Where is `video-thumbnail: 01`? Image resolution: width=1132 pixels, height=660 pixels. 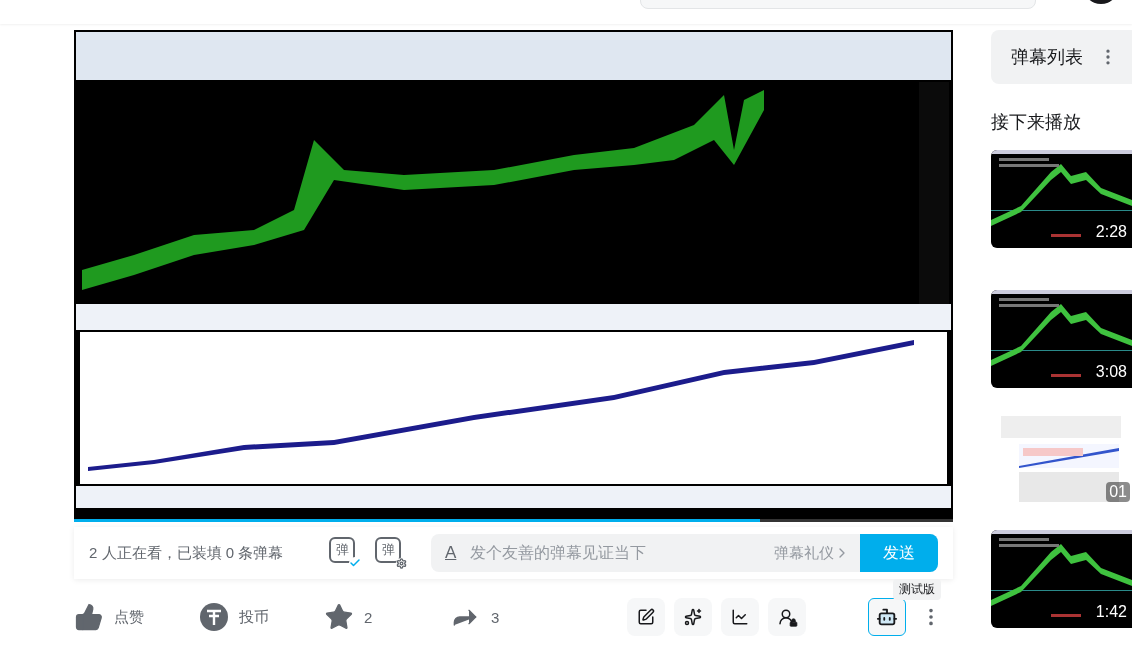
video-thumbnail: 01 is located at coordinates (1061, 459).